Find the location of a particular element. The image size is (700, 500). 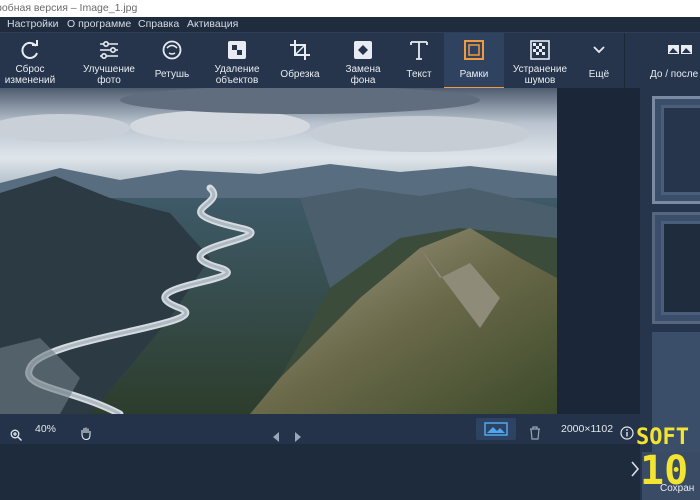

crop-label: Обрезка is located at coordinates (300, 74).